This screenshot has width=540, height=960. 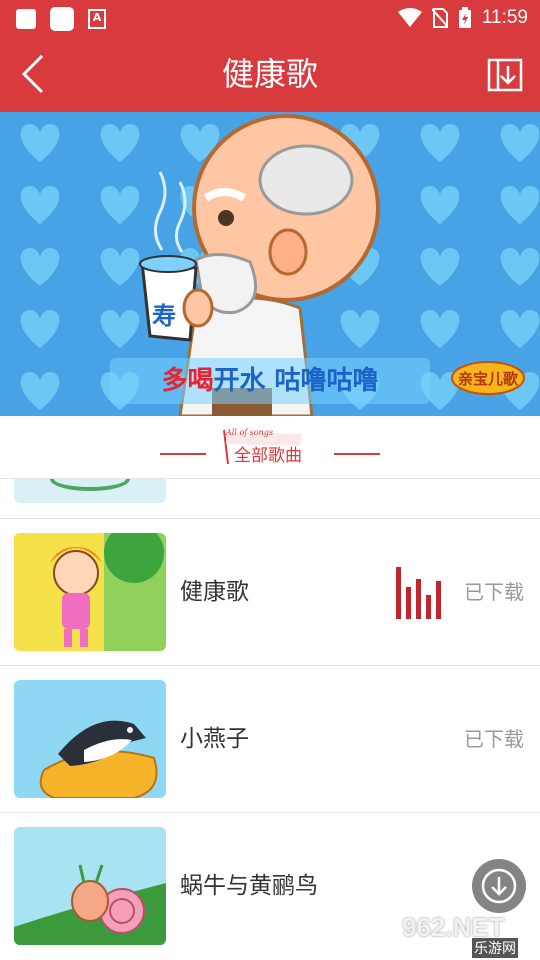 I want to click on battery-icon, so click(x=464, y=17).